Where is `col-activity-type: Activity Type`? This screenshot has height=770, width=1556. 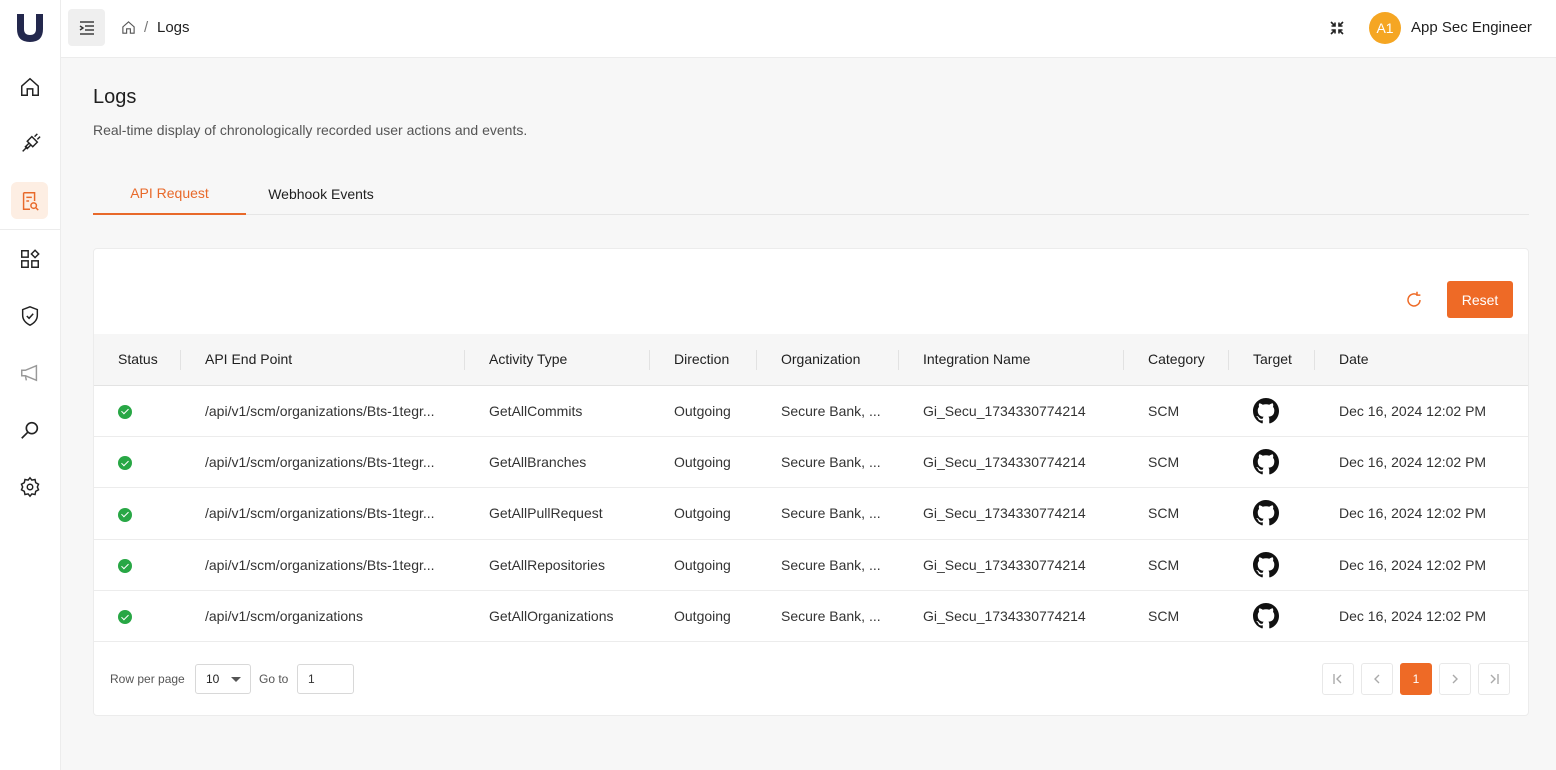 col-activity-type: Activity Type is located at coordinates (557, 359).